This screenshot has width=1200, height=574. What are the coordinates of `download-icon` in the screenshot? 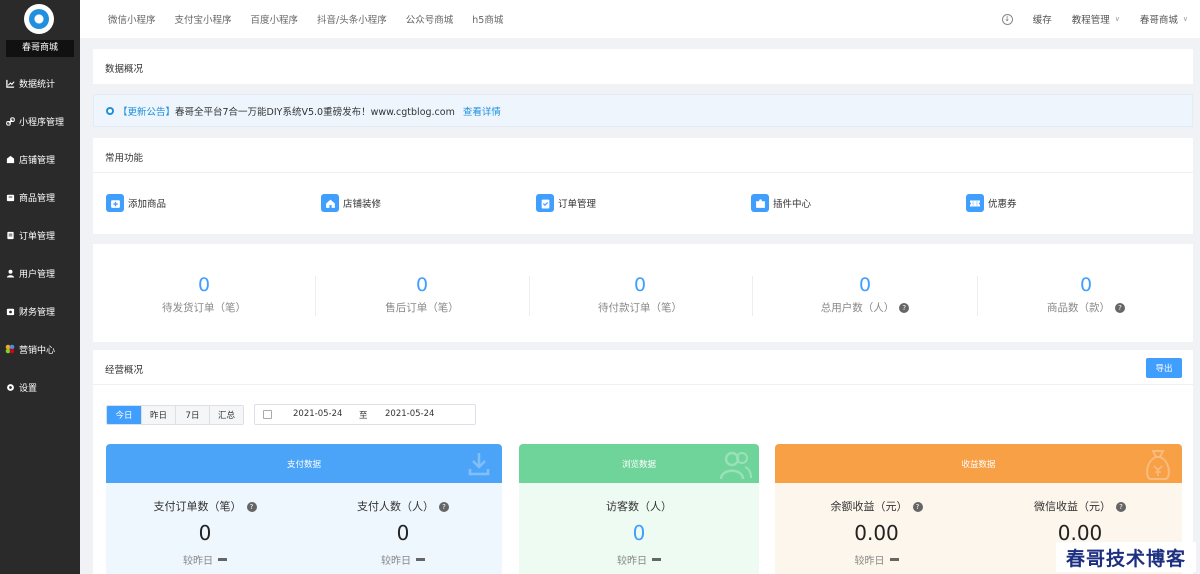 It's located at (479, 465).